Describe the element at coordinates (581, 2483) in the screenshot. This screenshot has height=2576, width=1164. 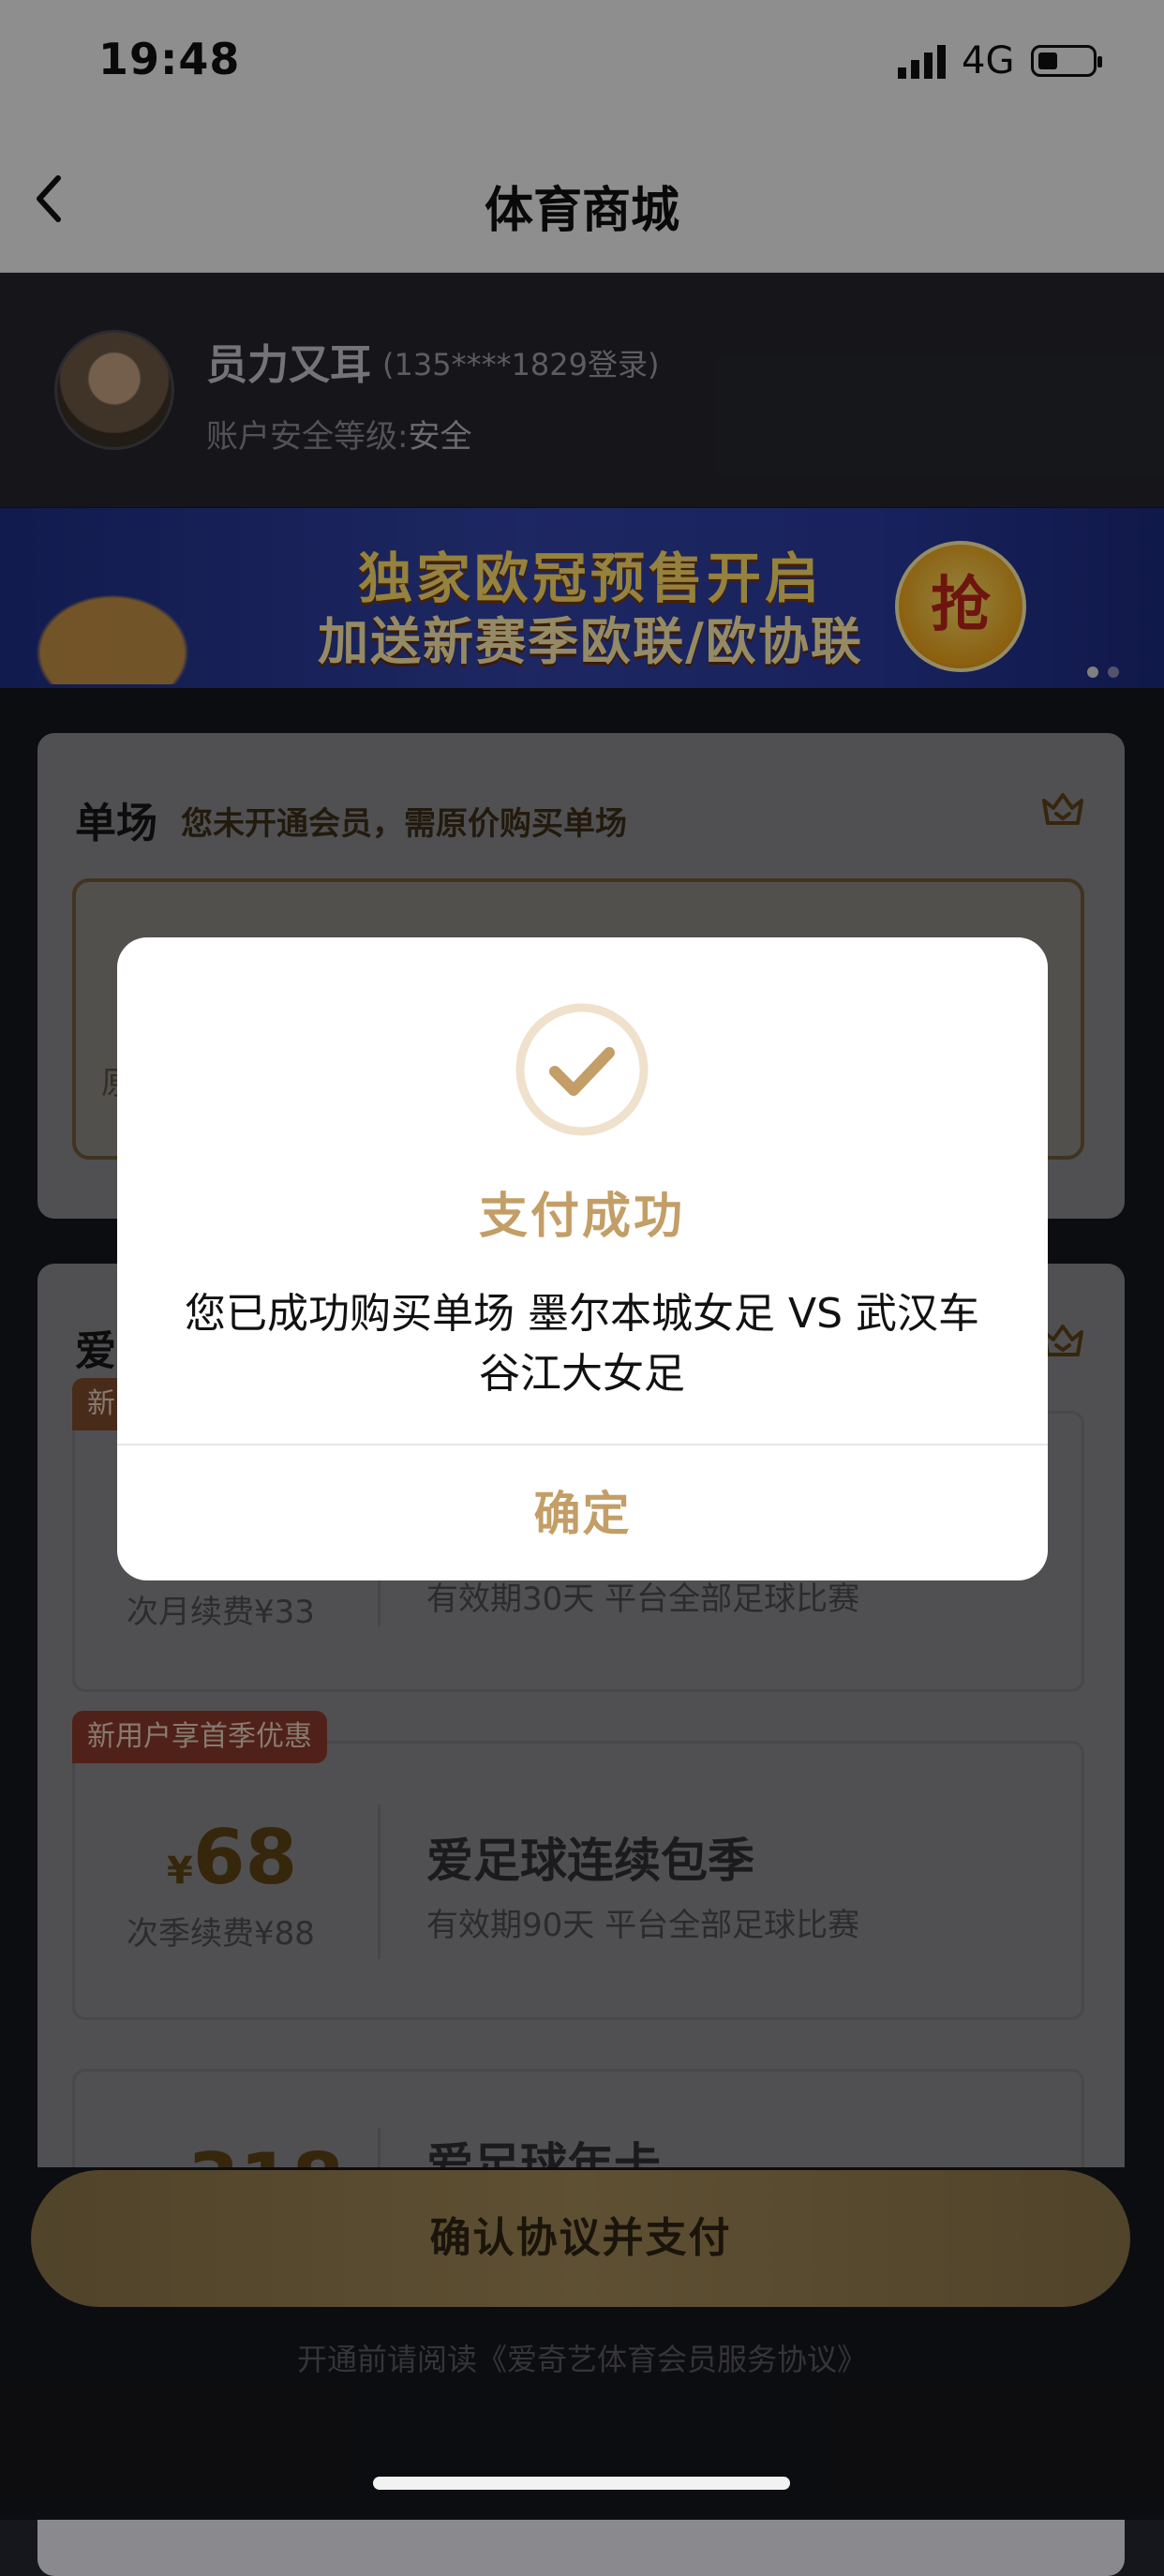
I see `home-indicator` at that location.